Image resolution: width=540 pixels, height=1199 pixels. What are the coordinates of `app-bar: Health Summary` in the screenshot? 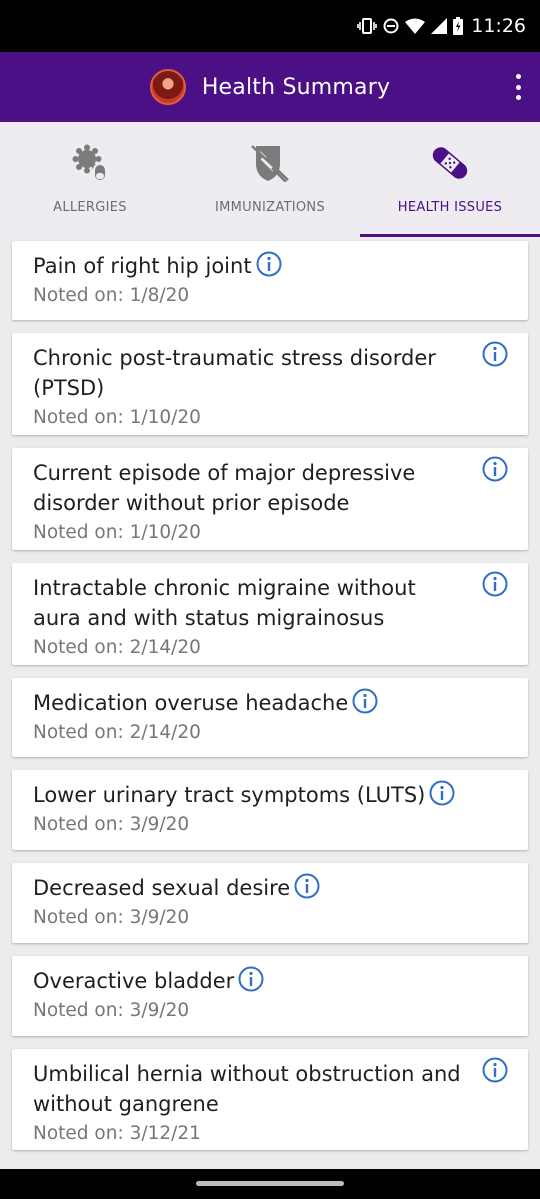 It's located at (270, 87).